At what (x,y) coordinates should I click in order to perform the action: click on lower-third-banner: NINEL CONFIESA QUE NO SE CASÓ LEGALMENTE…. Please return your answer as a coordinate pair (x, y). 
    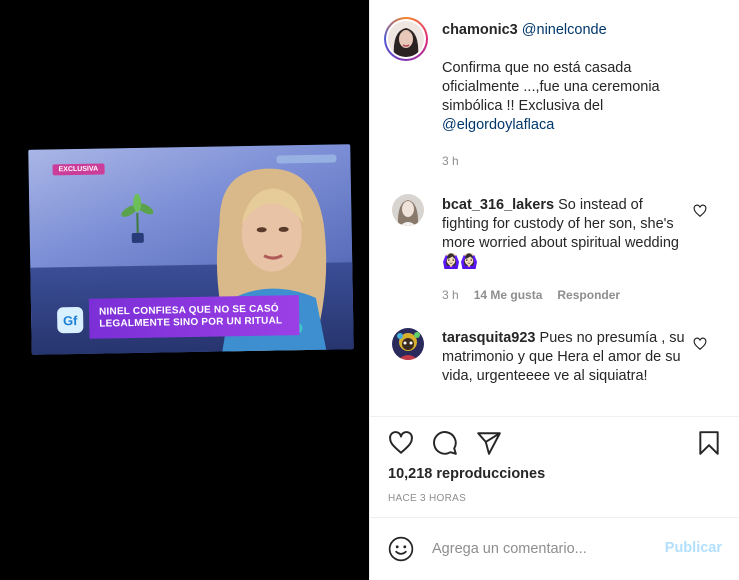
    Looking at the image, I should click on (194, 317).